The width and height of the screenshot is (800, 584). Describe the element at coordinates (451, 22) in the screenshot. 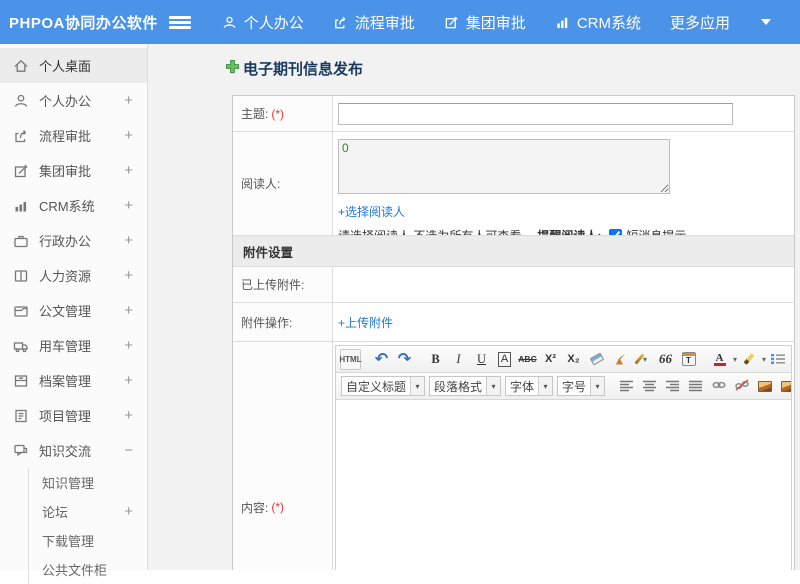

I see `edit-icon` at that location.